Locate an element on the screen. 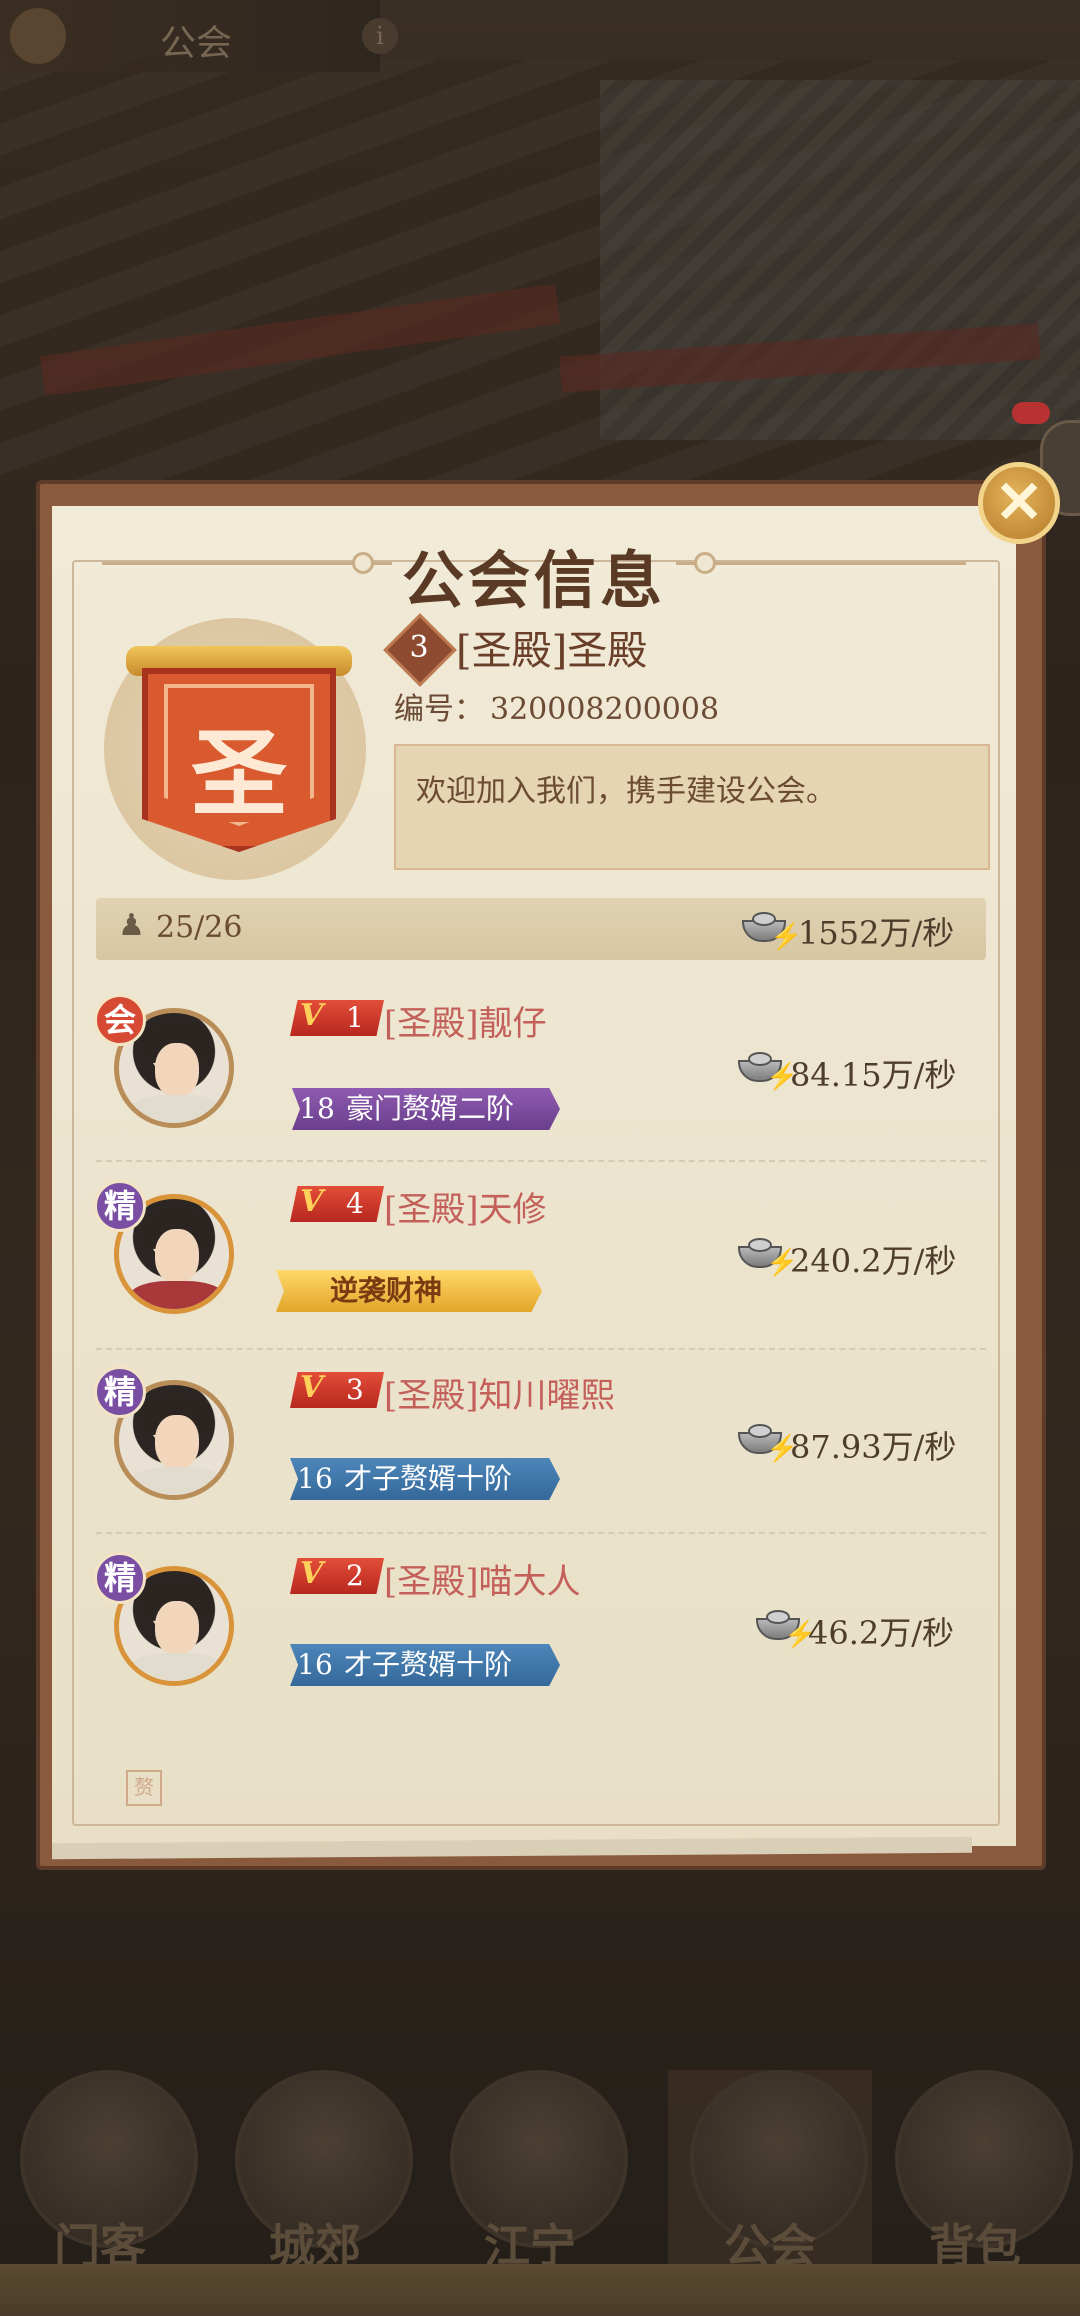 The width and height of the screenshot is (1080, 2316). vip-level: 2 is located at coordinates (355, 1575).